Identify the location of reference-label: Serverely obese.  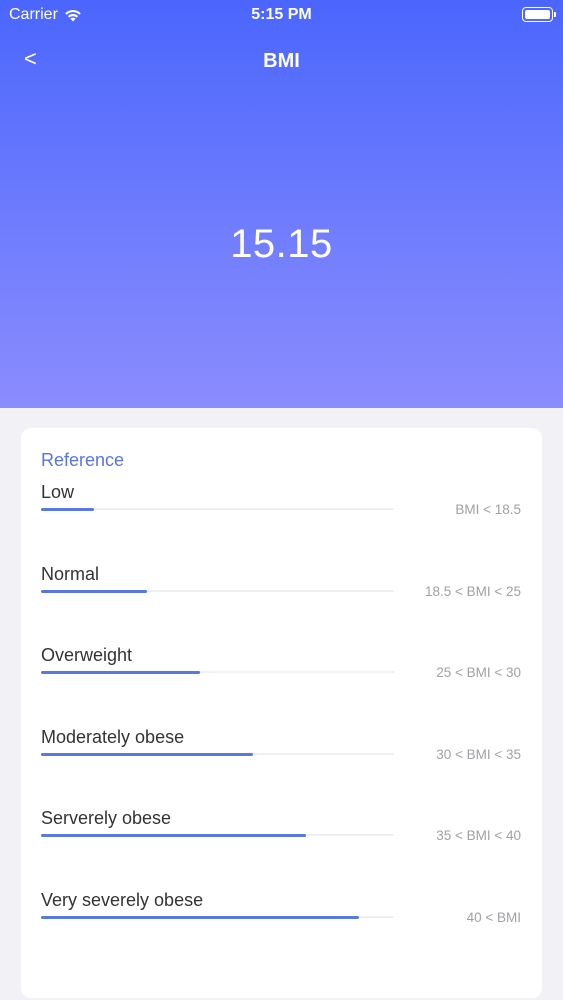
(106, 818).